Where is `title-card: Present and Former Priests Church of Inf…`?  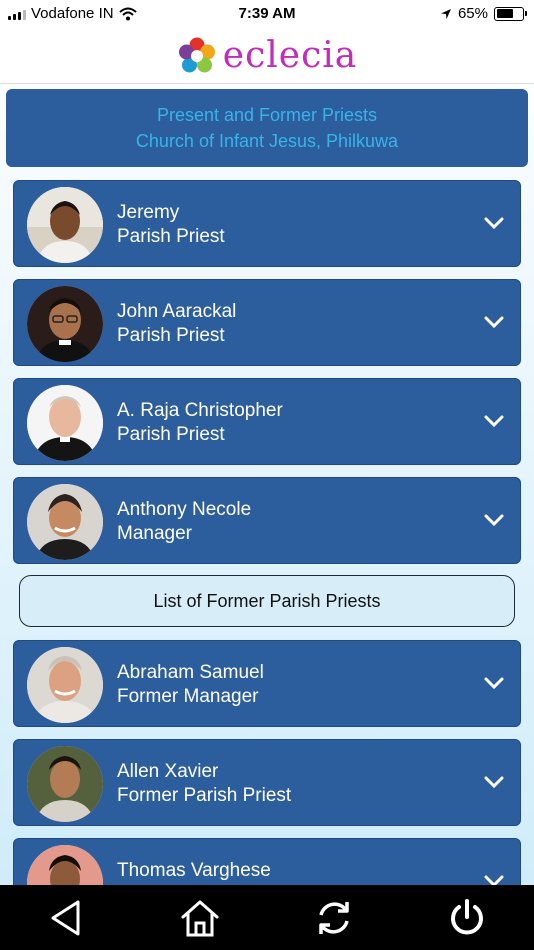 title-card: Present and Former Priests Church of Inf… is located at coordinates (267, 128).